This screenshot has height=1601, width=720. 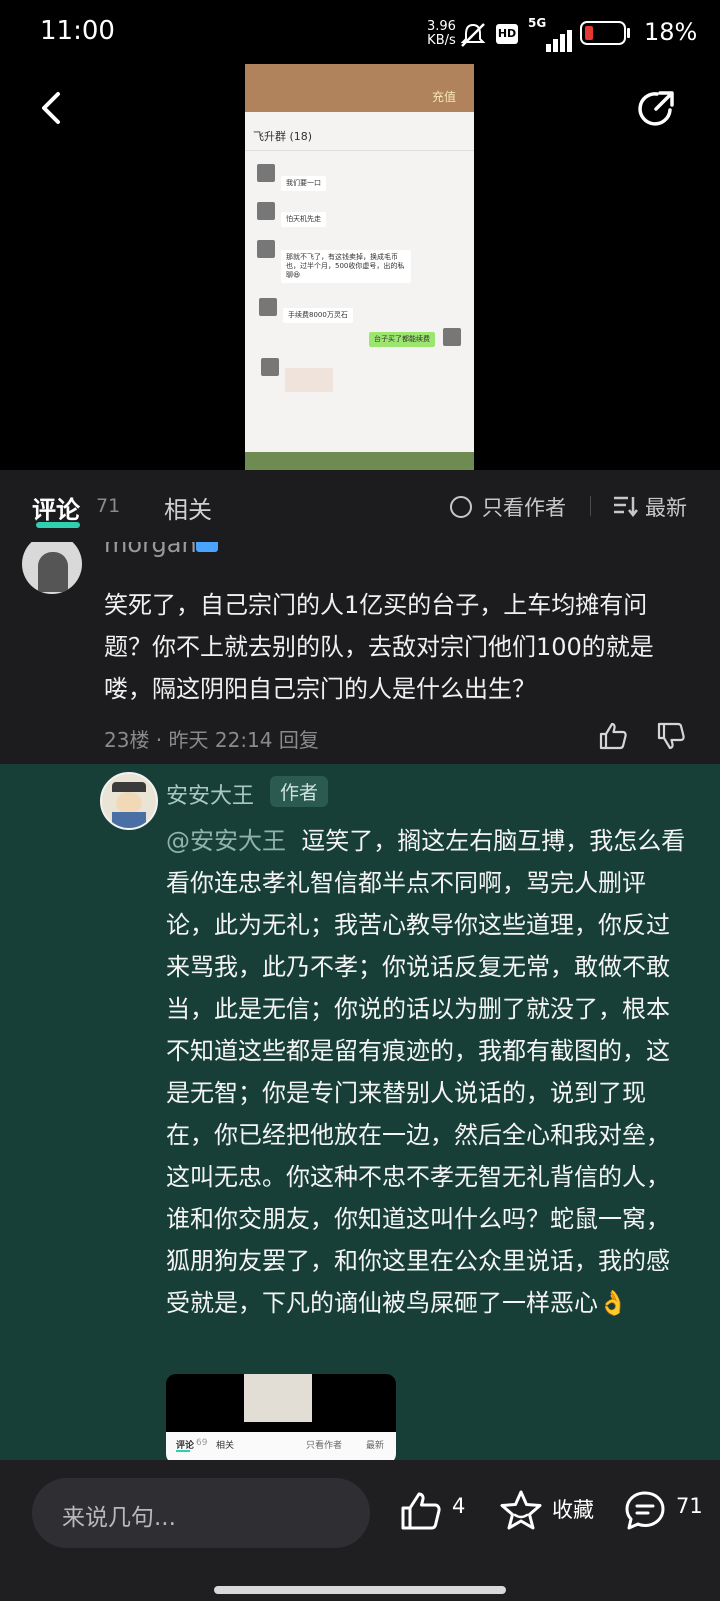 I want to click on tab-related: 相关, so click(x=188, y=507).